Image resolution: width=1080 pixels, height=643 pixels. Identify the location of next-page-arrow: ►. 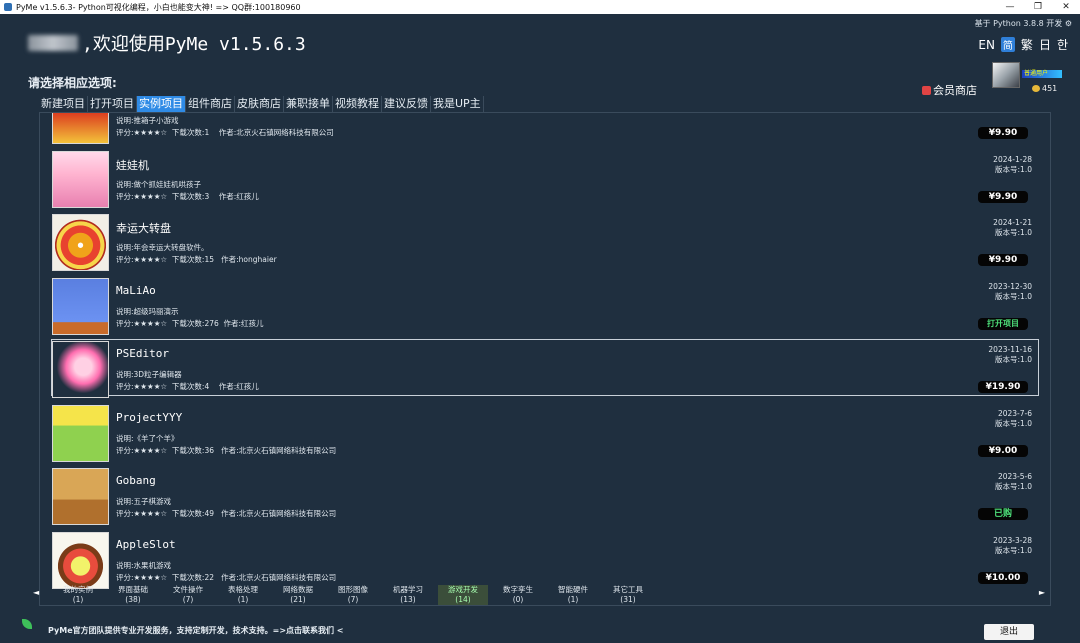
(1042, 592).